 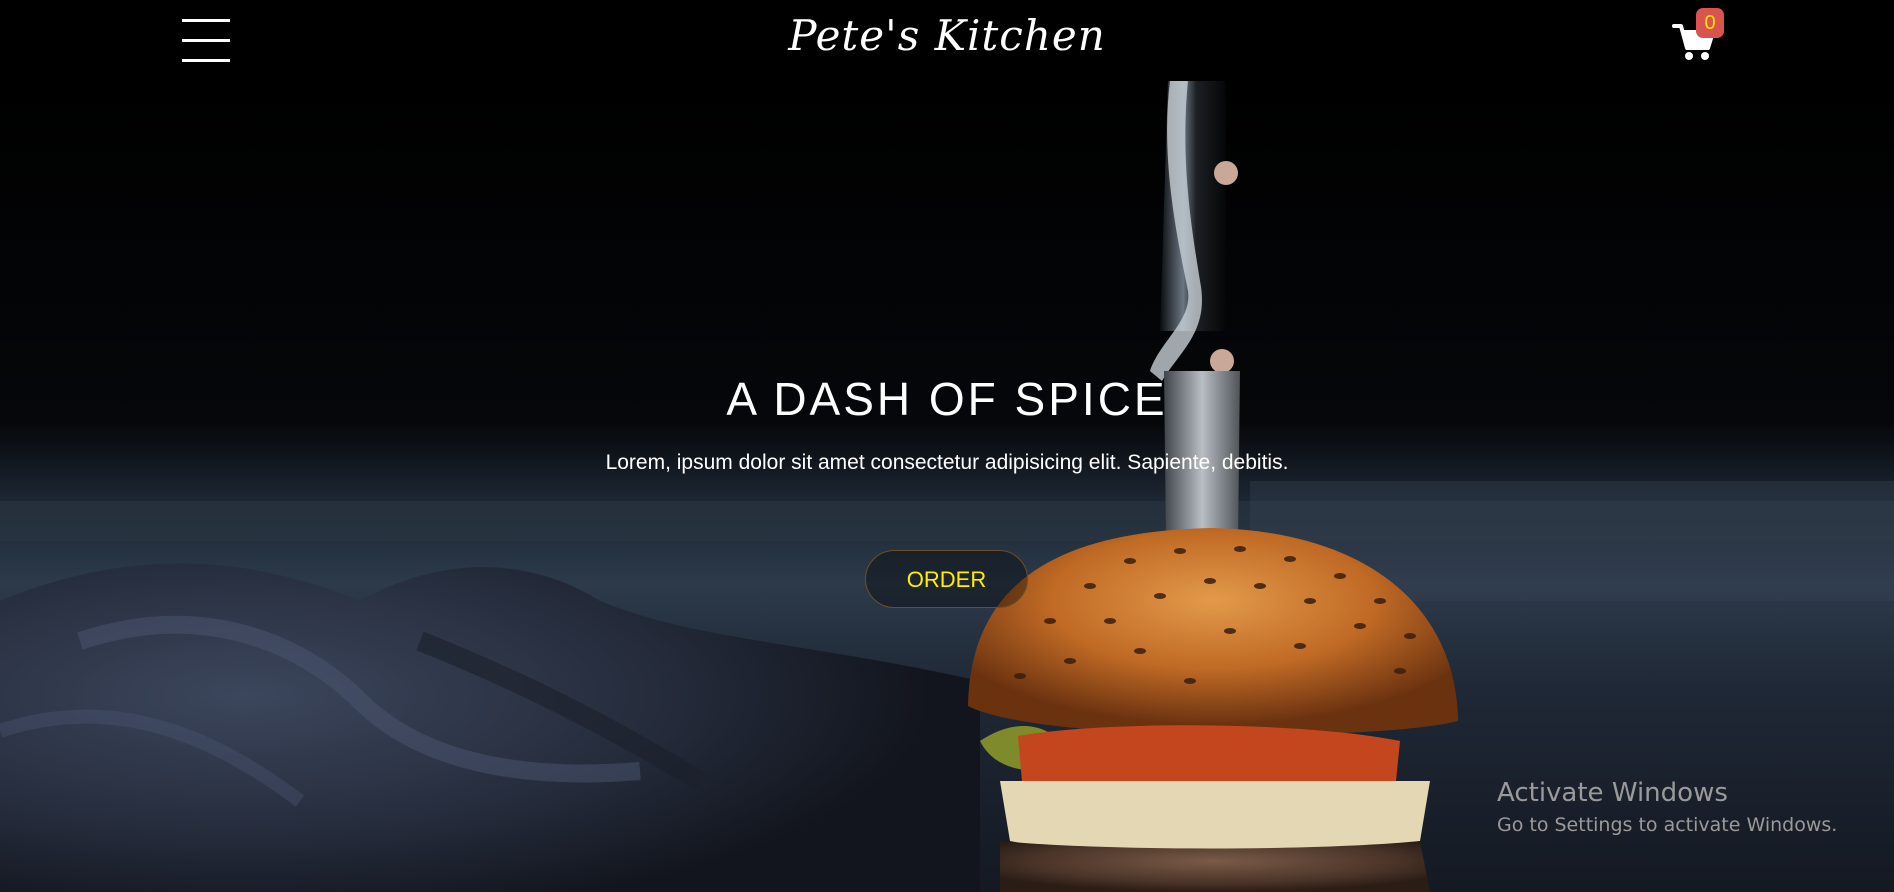 What do you see at coordinates (946, 579) in the screenshot?
I see `order-button: ORDER` at bounding box center [946, 579].